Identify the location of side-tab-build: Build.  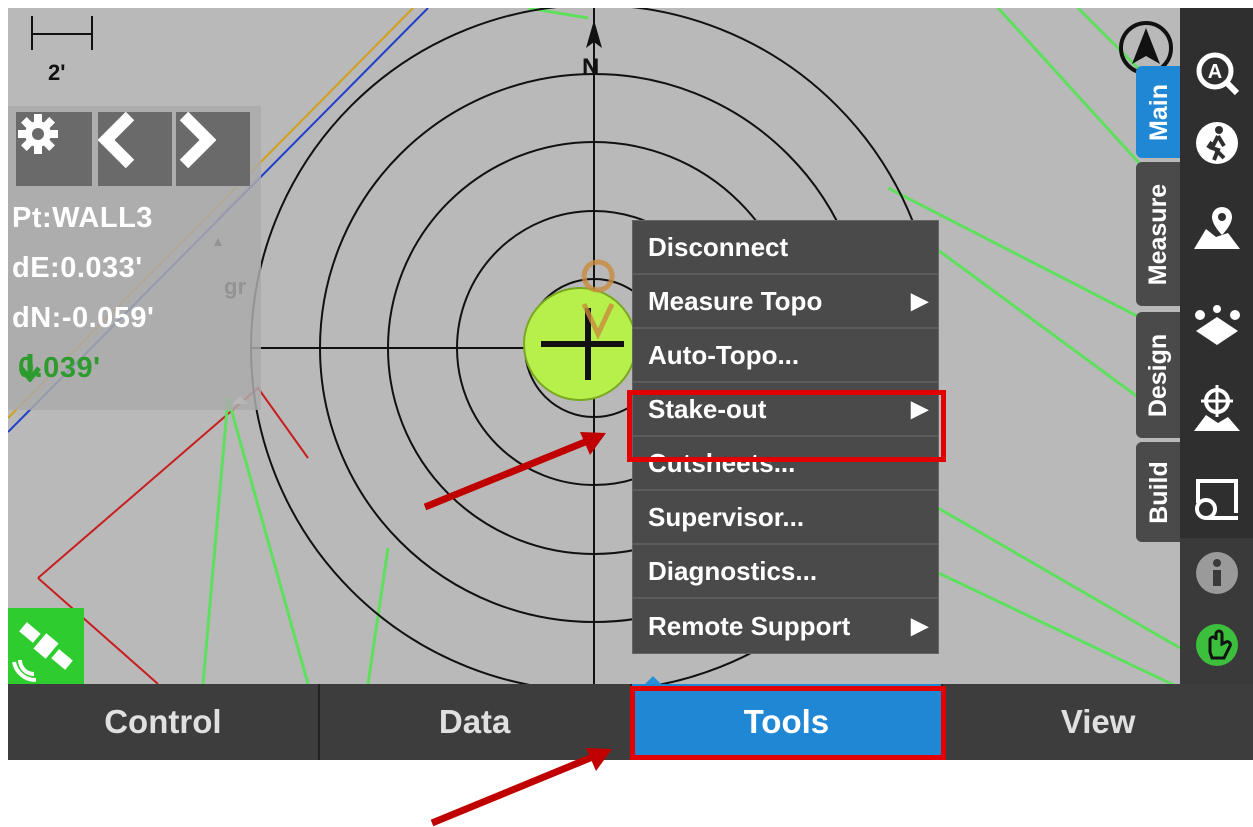
(1159, 492).